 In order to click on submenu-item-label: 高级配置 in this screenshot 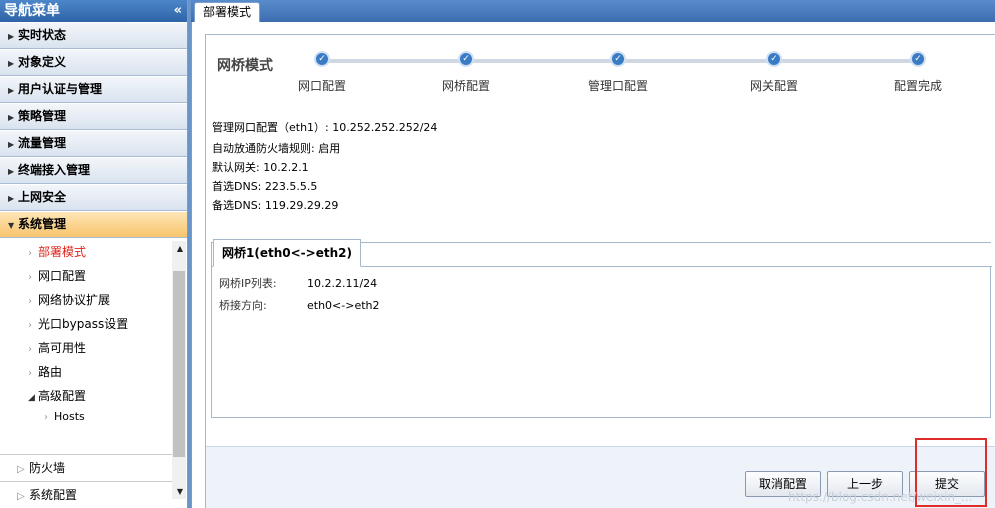, I will do `click(62, 396)`.